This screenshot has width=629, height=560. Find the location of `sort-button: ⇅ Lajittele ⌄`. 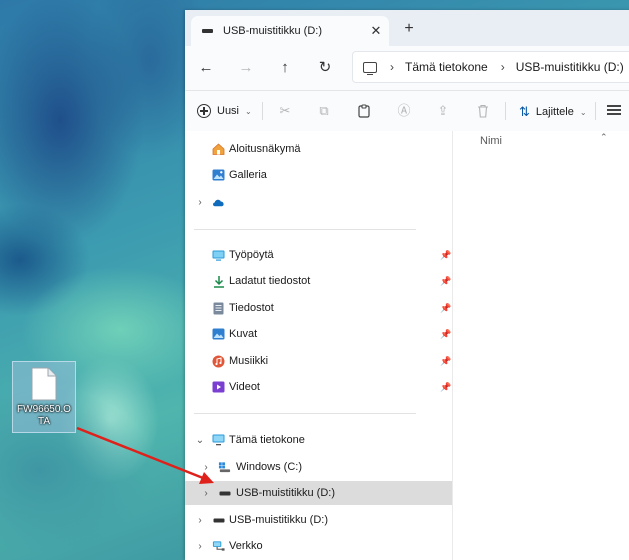

sort-button: ⇅ Lajittele ⌄ is located at coordinates (553, 112).